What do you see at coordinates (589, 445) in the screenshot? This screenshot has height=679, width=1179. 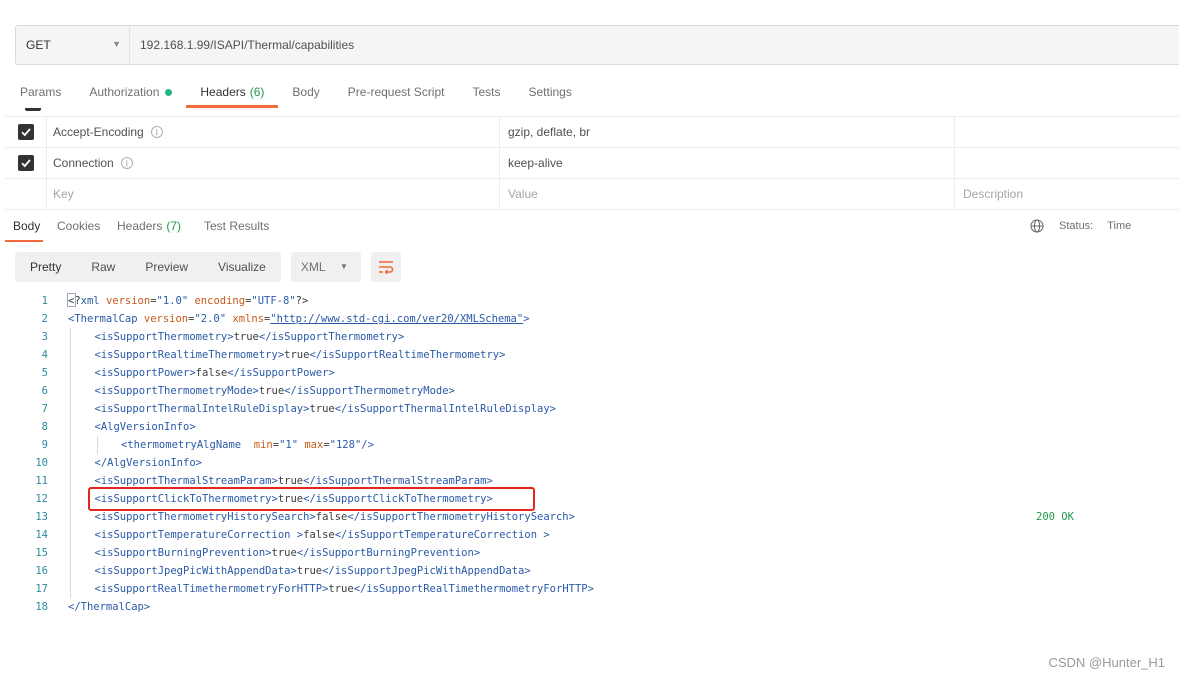 I see `code-line: 9 <thermometryAlgName min="1" max="128"/>` at bounding box center [589, 445].